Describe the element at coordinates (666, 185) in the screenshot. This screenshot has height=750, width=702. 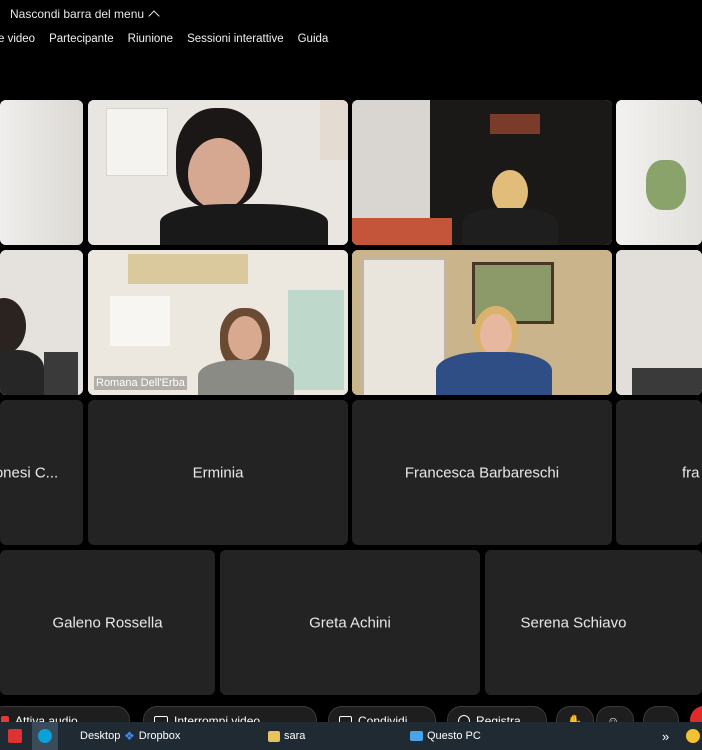
I see `plant` at that location.